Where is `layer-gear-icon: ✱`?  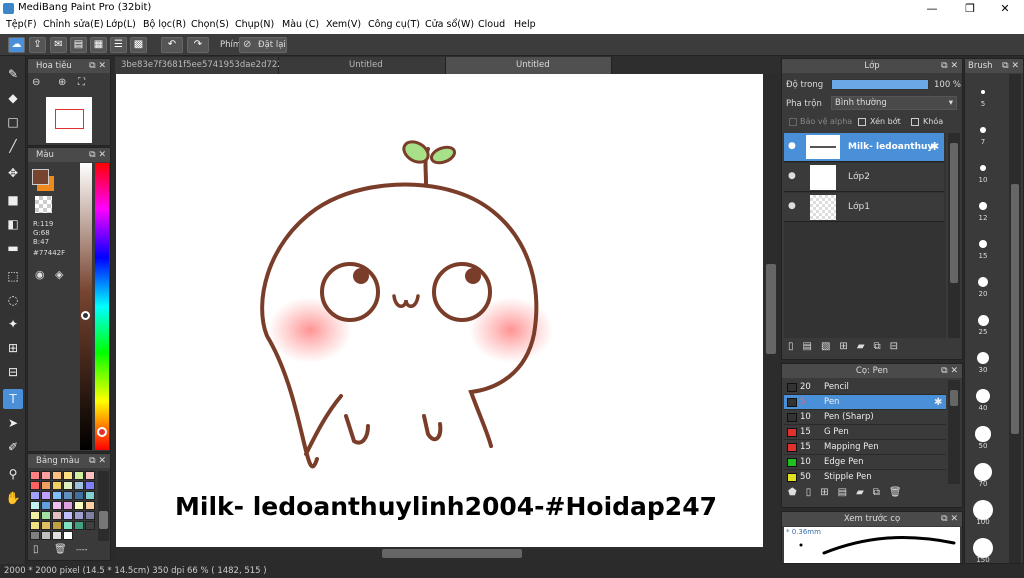 layer-gear-icon: ✱ is located at coordinates (934, 146).